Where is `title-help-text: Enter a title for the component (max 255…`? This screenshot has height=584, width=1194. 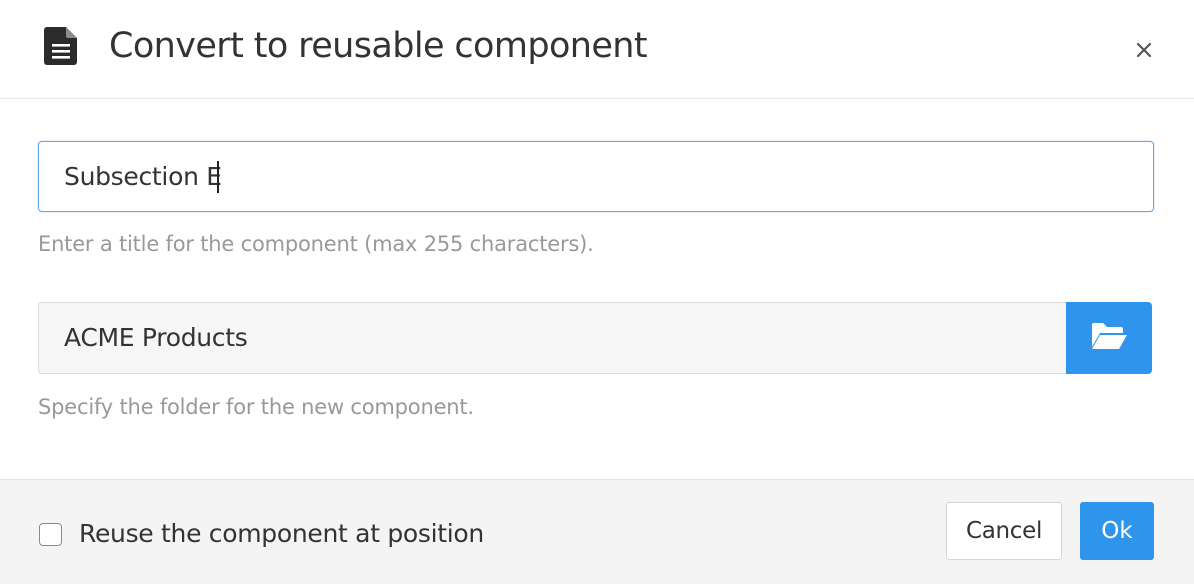 title-help-text: Enter a title for the component (max 255… is located at coordinates (316, 244).